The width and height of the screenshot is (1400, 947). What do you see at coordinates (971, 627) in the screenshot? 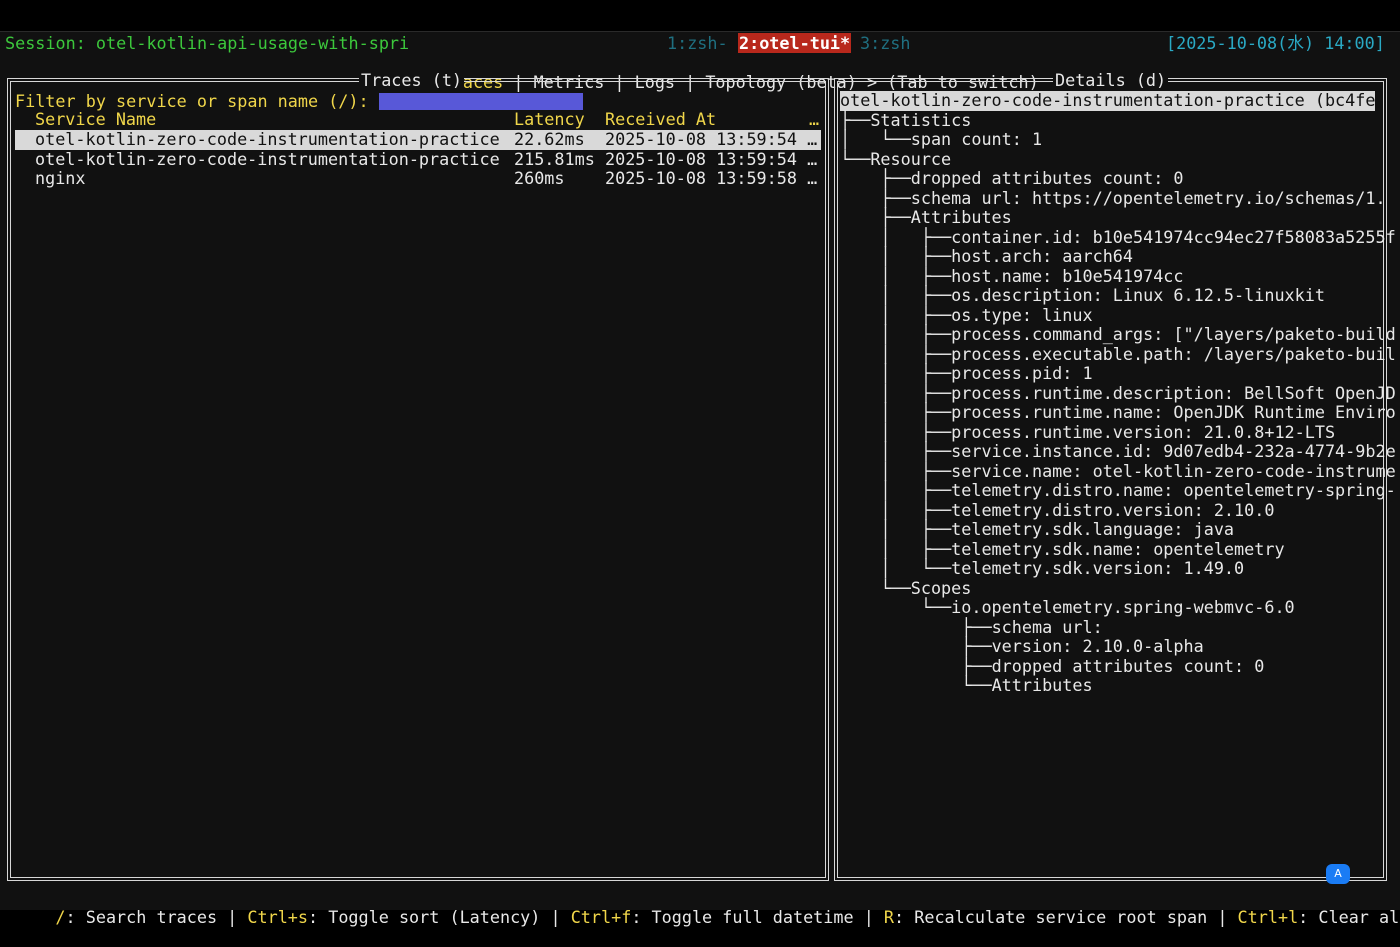
I see `tree-node: ├──schema url:` at bounding box center [971, 627].